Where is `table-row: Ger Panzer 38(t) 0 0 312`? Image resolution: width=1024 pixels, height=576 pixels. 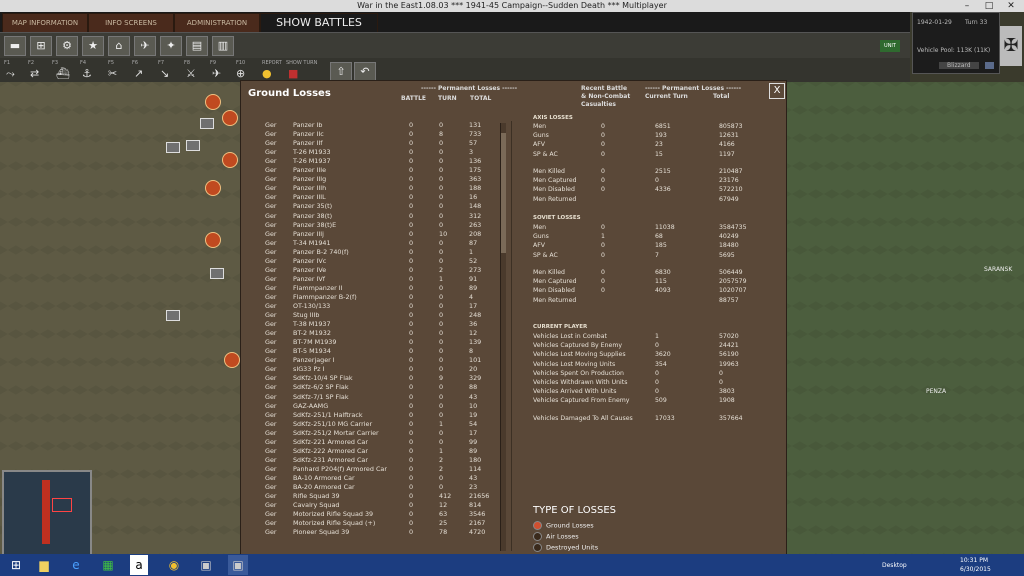
table-row: Ger Panzer 38(t) 0 0 312 is located at coordinates (371, 216).